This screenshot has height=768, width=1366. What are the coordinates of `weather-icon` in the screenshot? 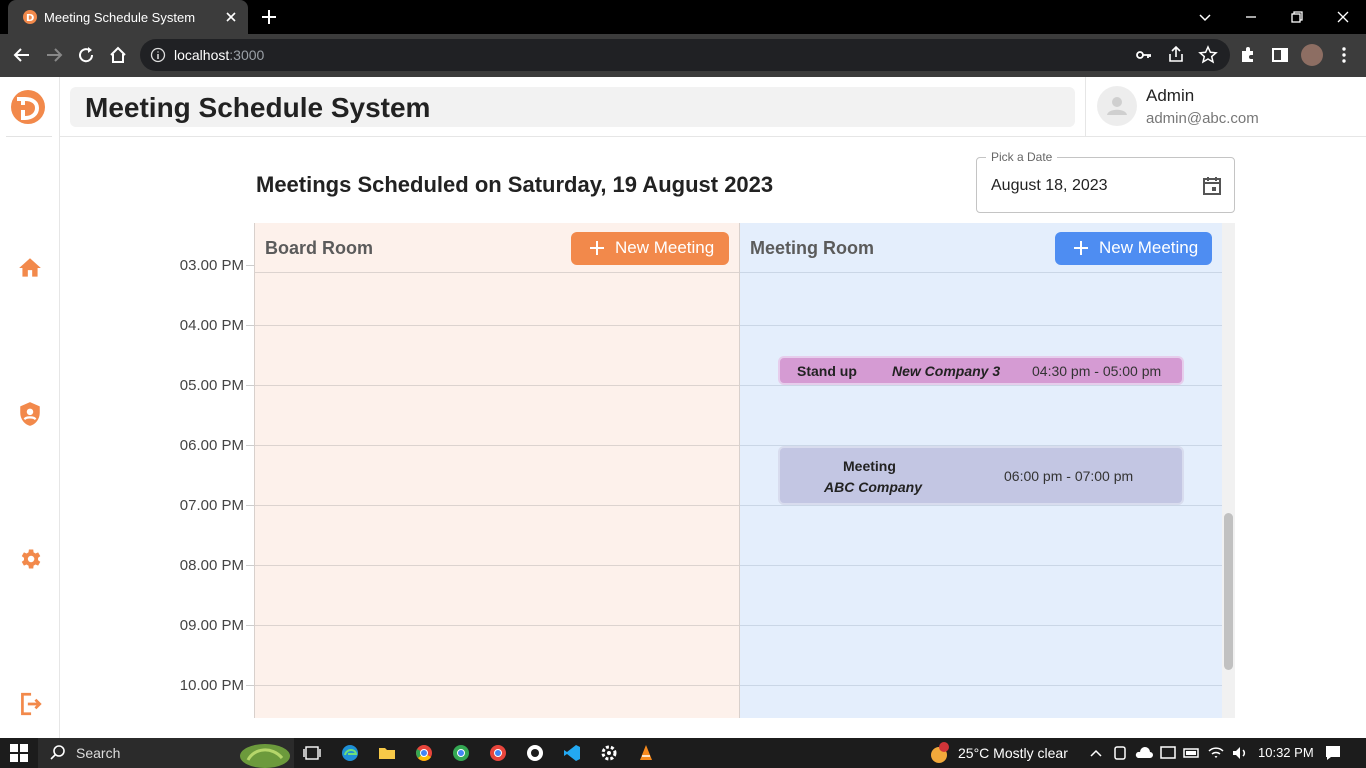 It's located at (939, 753).